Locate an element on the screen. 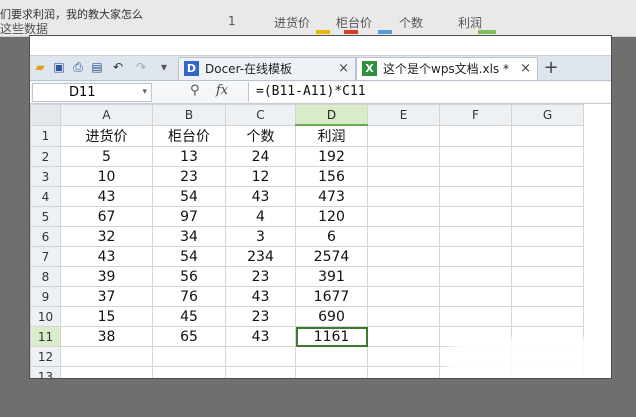  cell: 120 is located at coordinates (331, 216).